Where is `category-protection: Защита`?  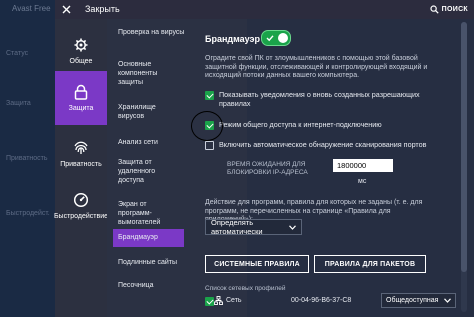
category-protection: Защита is located at coordinates (81, 98).